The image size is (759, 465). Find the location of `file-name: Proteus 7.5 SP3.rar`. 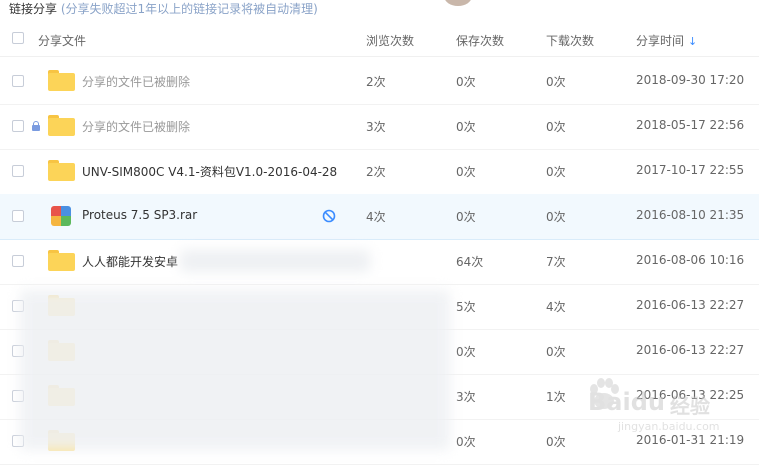

file-name: Proteus 7.5 SP3.rar is located at coordinates (139, 215).